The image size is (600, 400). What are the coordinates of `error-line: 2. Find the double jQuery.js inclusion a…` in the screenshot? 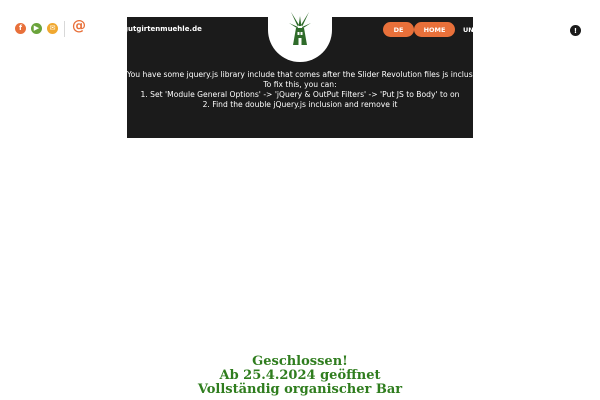 It's located at (300, 104).